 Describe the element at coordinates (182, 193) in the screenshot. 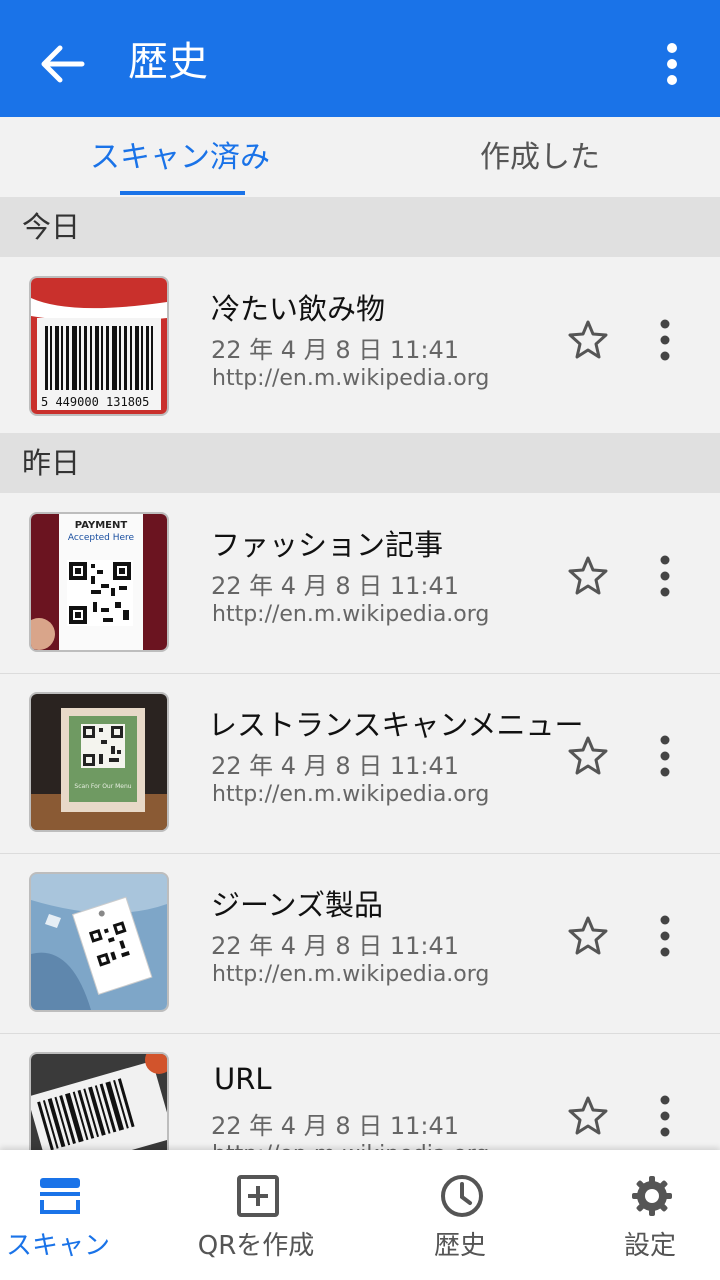

I see `tab-indicator` at that location.